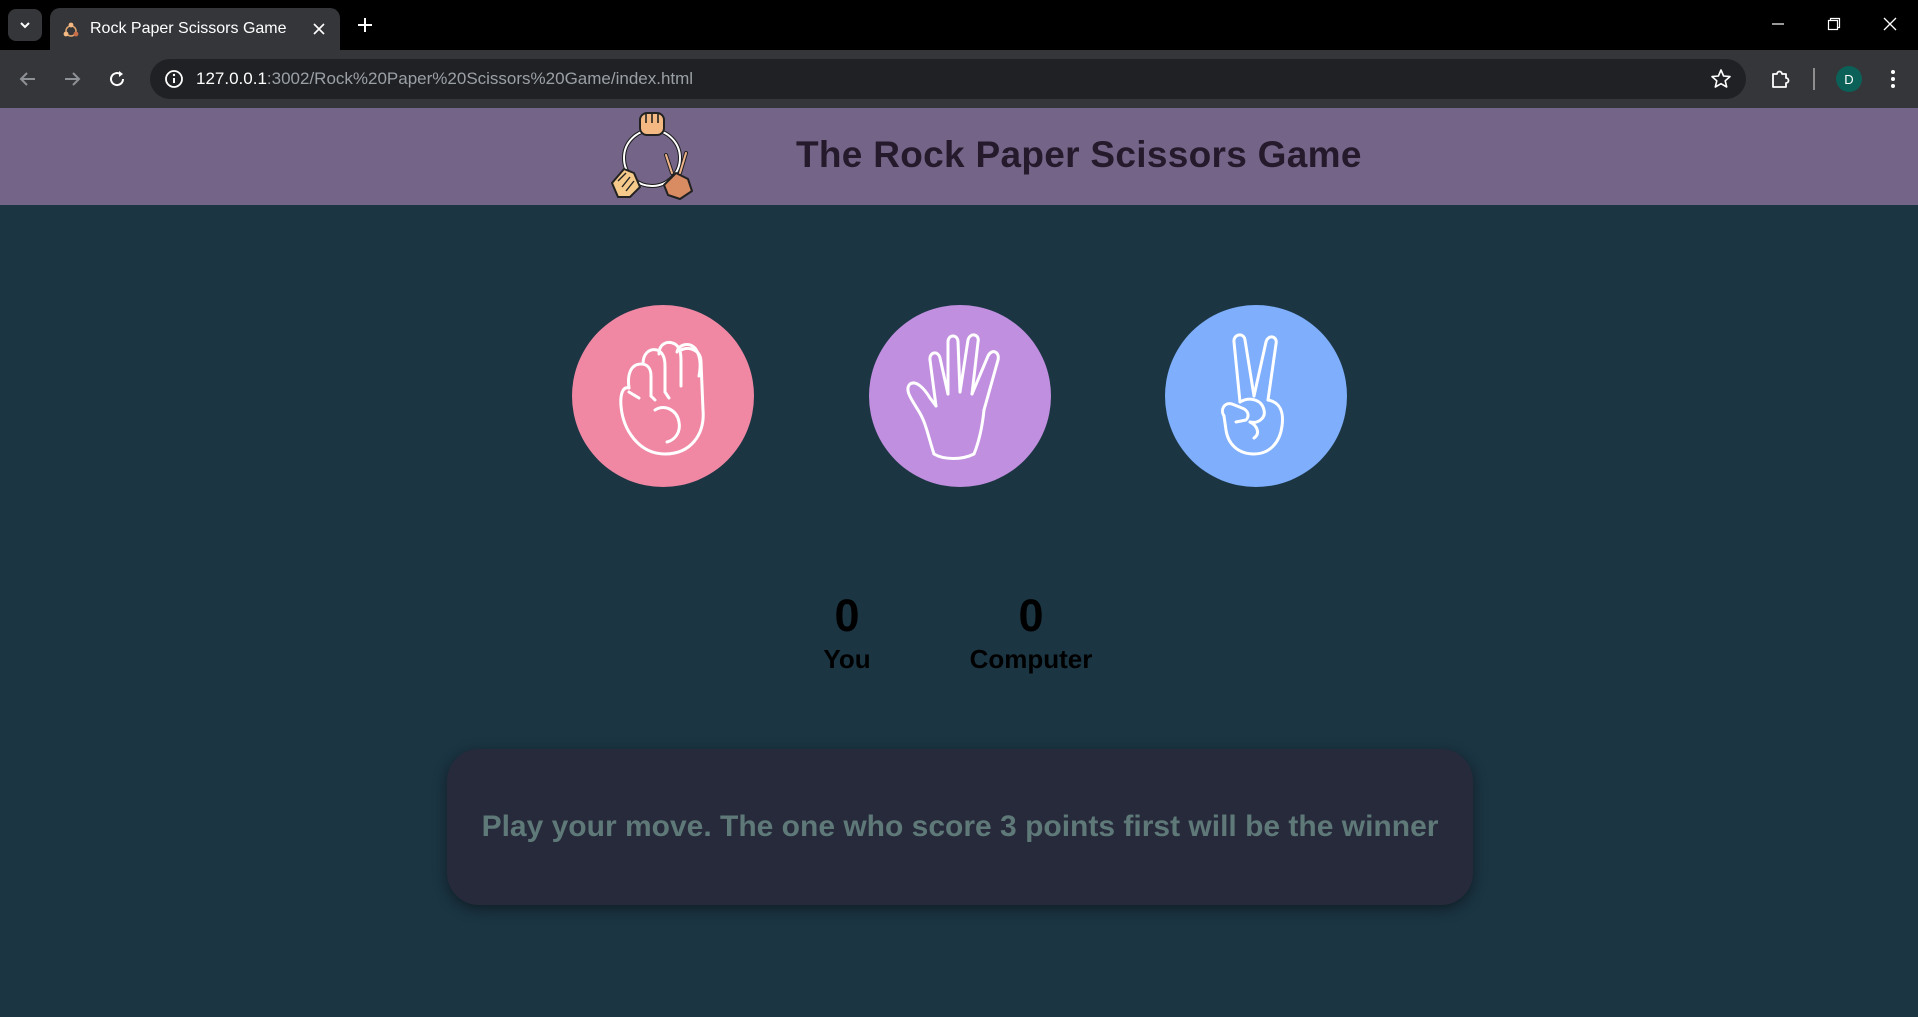 The width and height of the screenshot is (1918, 1017). I want to click on scissors-hand-icon, so click(1252, 394).